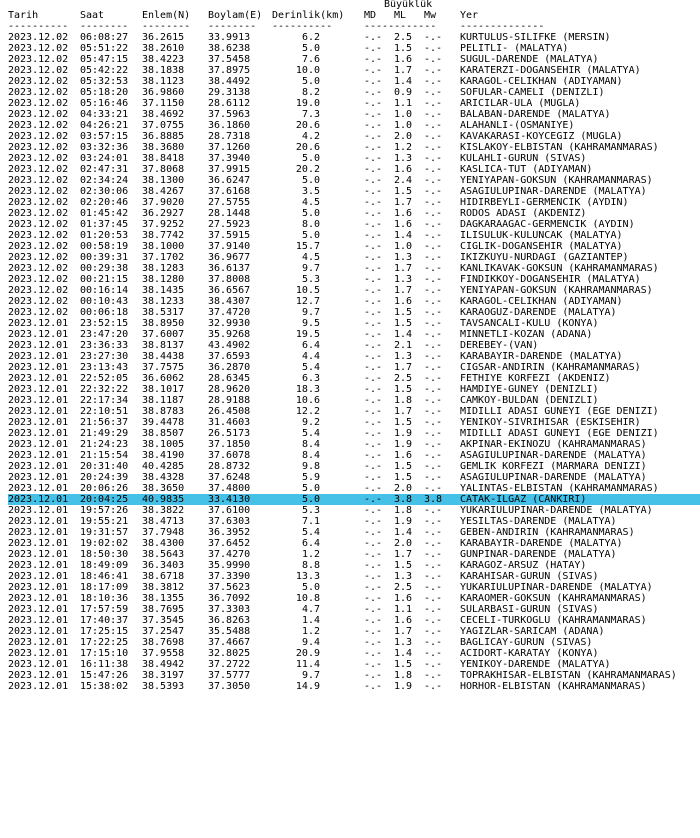 The width and height of the screenshot is (700, 838). What do you see at coordinates (310, 565) in the screenshot?
I see `cell-depth: 8.8` at bounding box center [310, 565].